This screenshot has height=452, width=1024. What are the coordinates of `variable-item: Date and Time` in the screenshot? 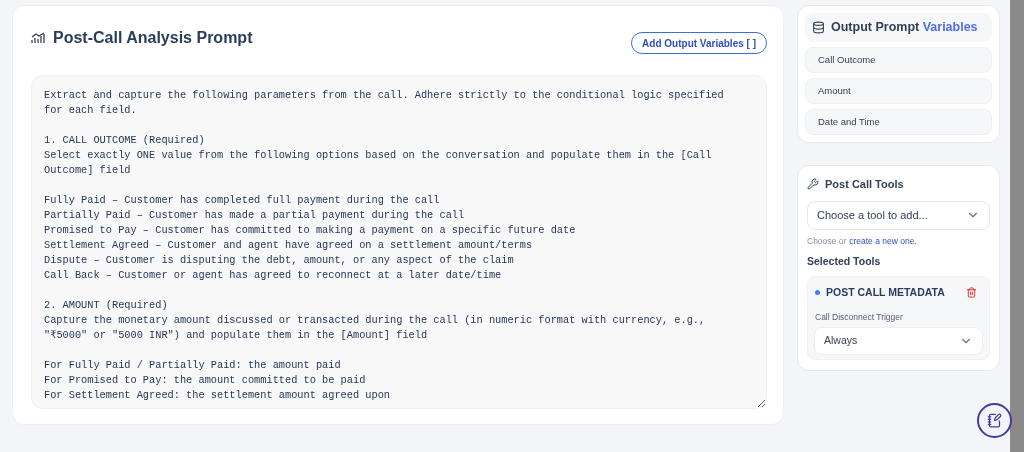 It's located at (898, 122).